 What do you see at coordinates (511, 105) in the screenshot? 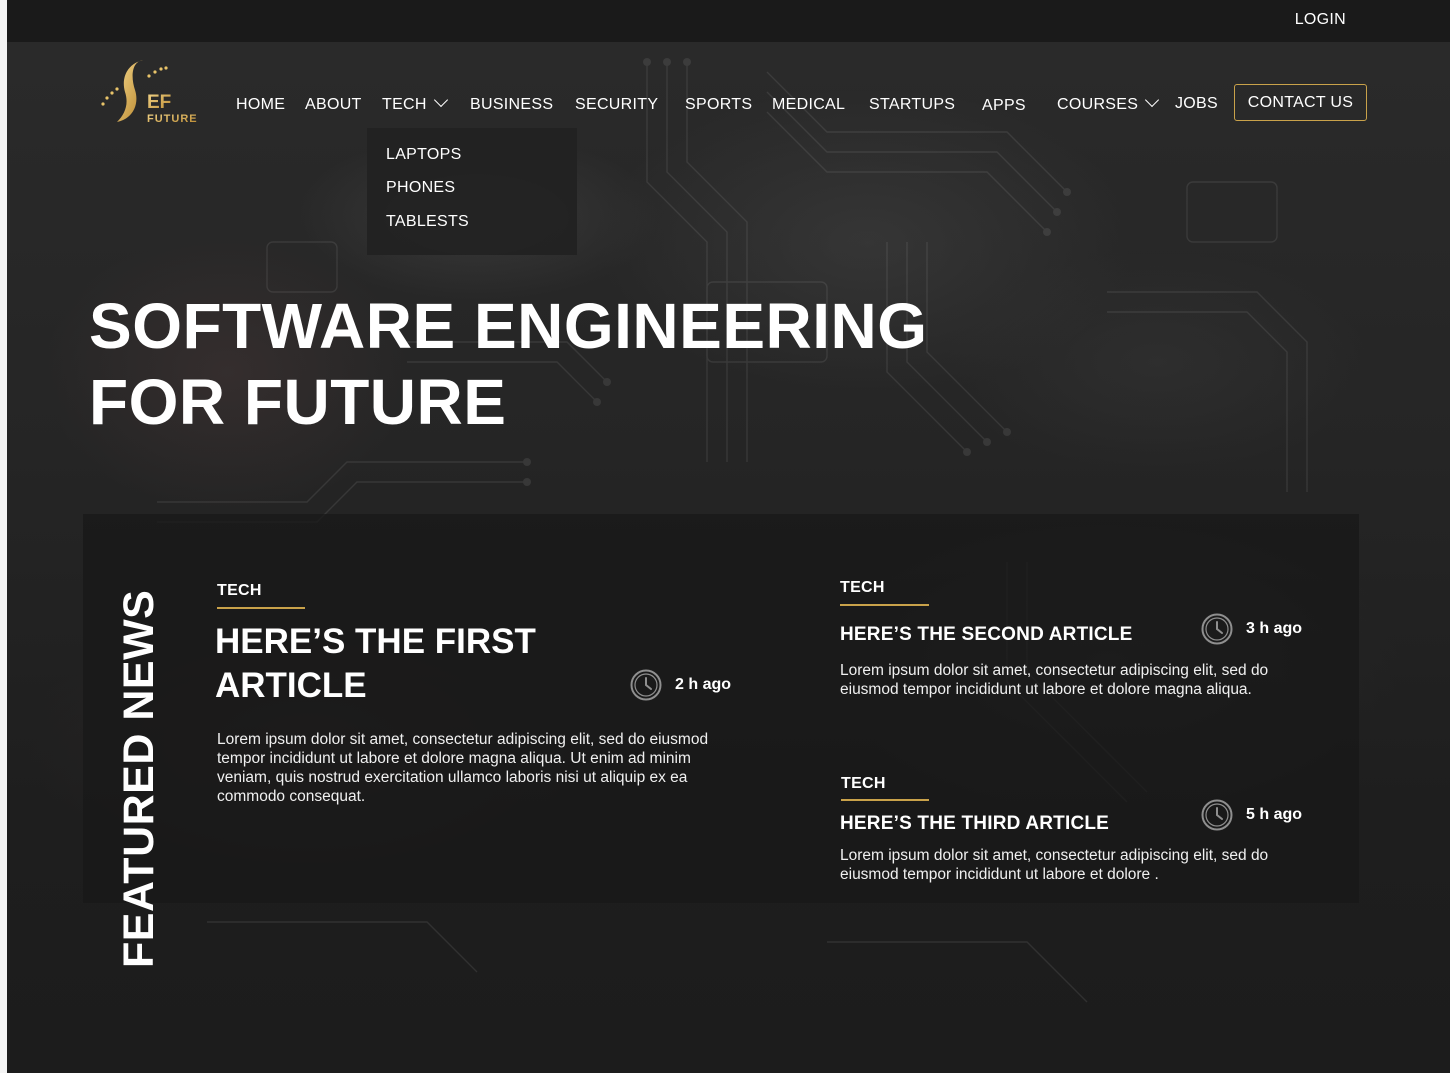
I see `nav-item-business: BUSINESS` at bounding box center [511, 105].